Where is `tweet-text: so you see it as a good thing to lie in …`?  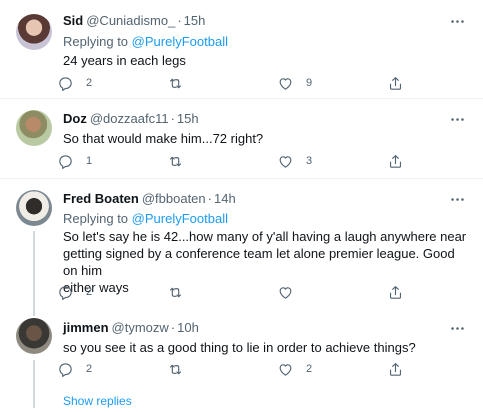 tweet-text: so you see it as a good thing to lie in … is located at coordinates (239, 347).